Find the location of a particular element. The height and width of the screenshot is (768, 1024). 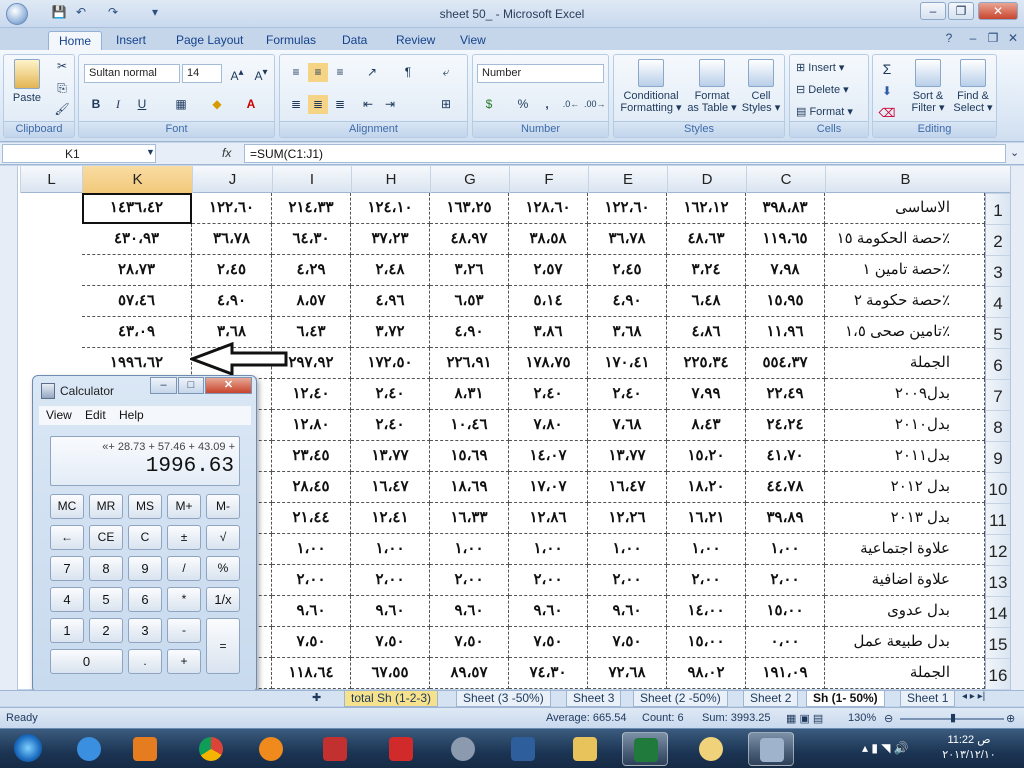

row-label-cell: بدل٢٠١١ is located at coordinates (905, 456).